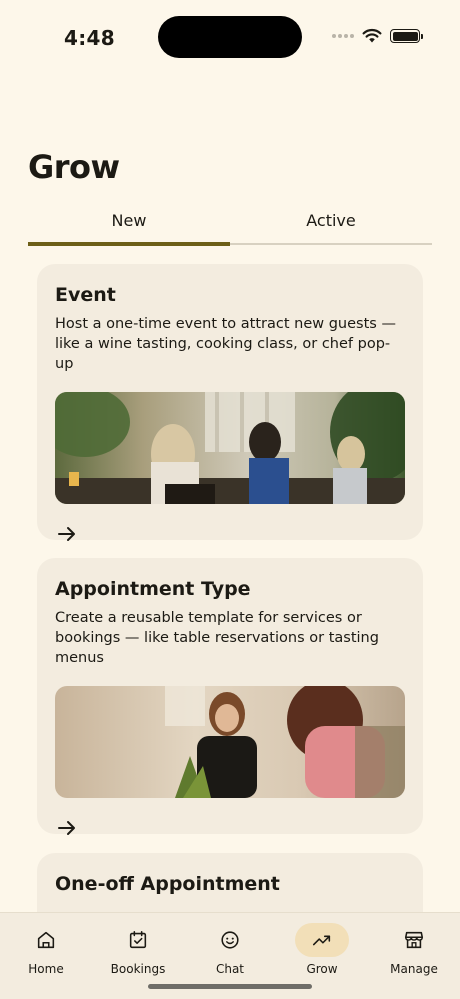 The image size is (460, 999). What do you see at coordinates (46, 954) in the screenshot?
I see `nav-home: Home` at bounding box center [46, 954].